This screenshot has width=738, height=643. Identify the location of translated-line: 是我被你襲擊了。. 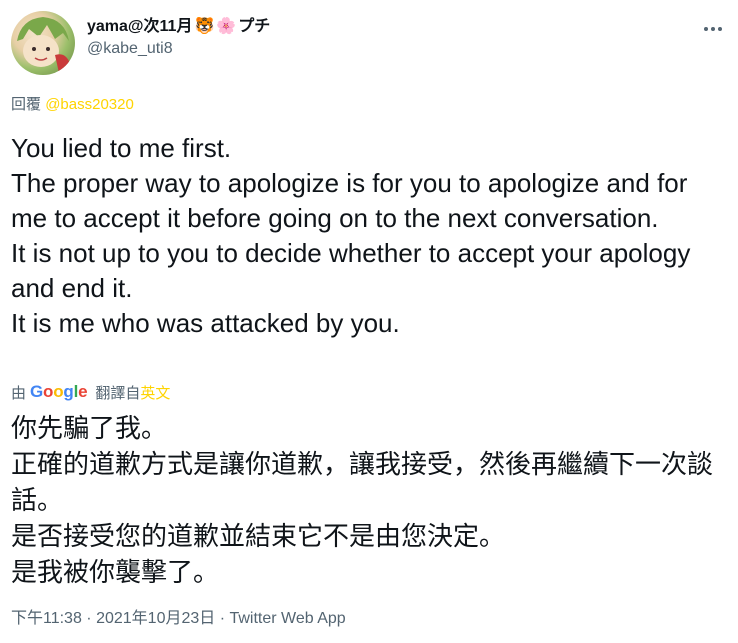
(115, 572).